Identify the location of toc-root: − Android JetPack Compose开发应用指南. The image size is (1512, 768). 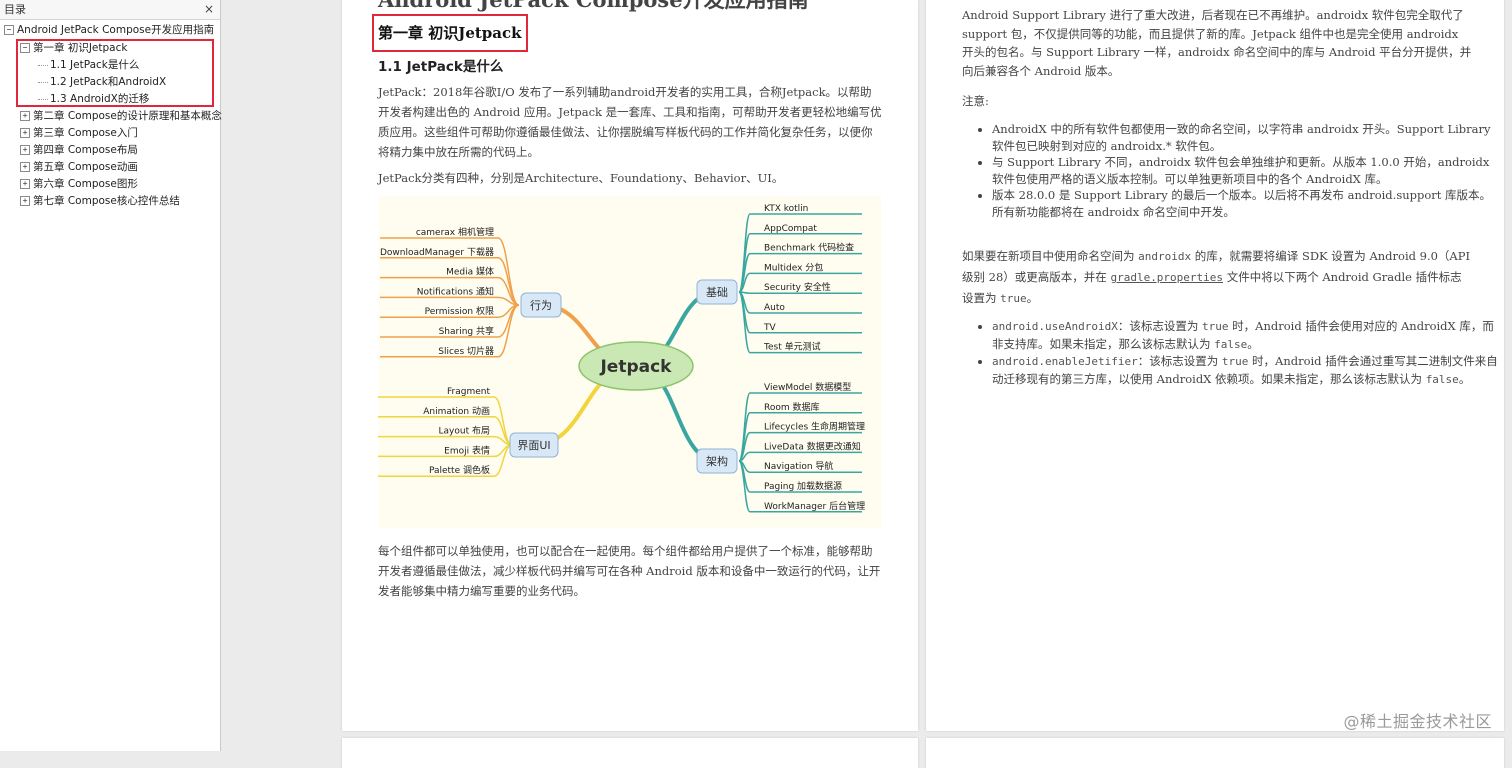
(109, 30).